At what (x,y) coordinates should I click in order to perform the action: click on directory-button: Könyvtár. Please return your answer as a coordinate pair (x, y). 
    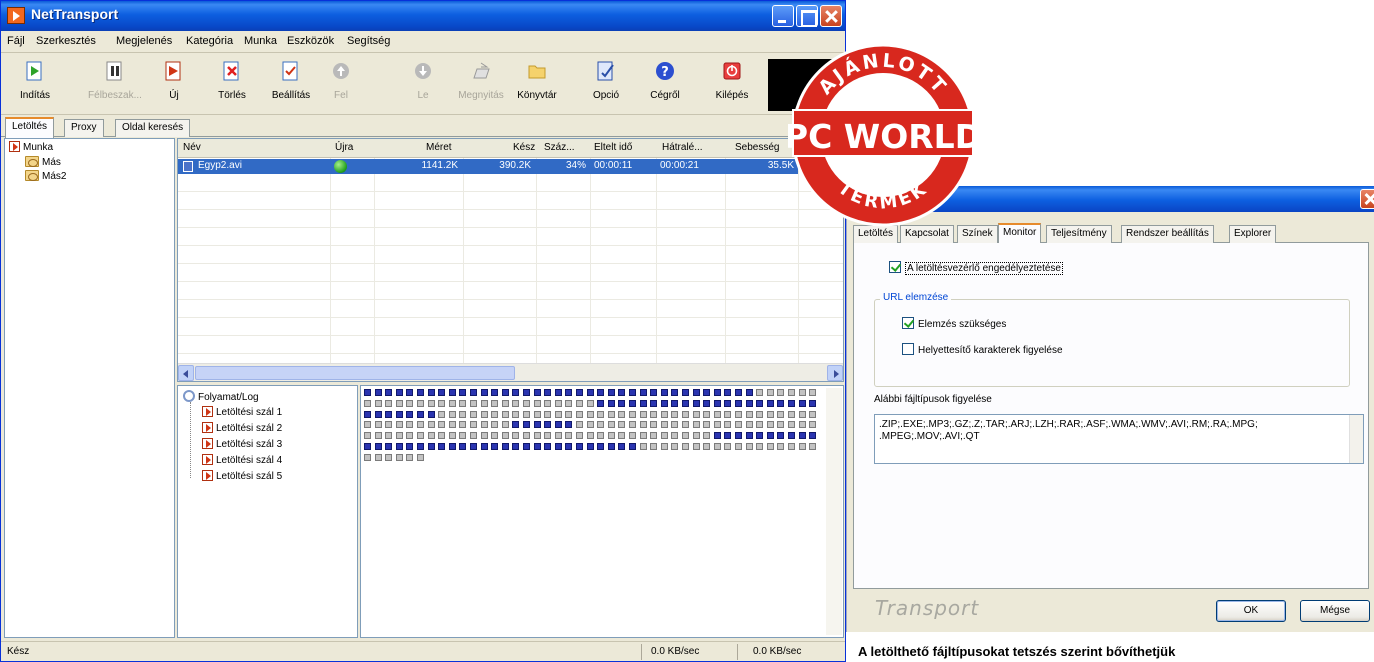
    Looking at the image, I should click on (537, 85).